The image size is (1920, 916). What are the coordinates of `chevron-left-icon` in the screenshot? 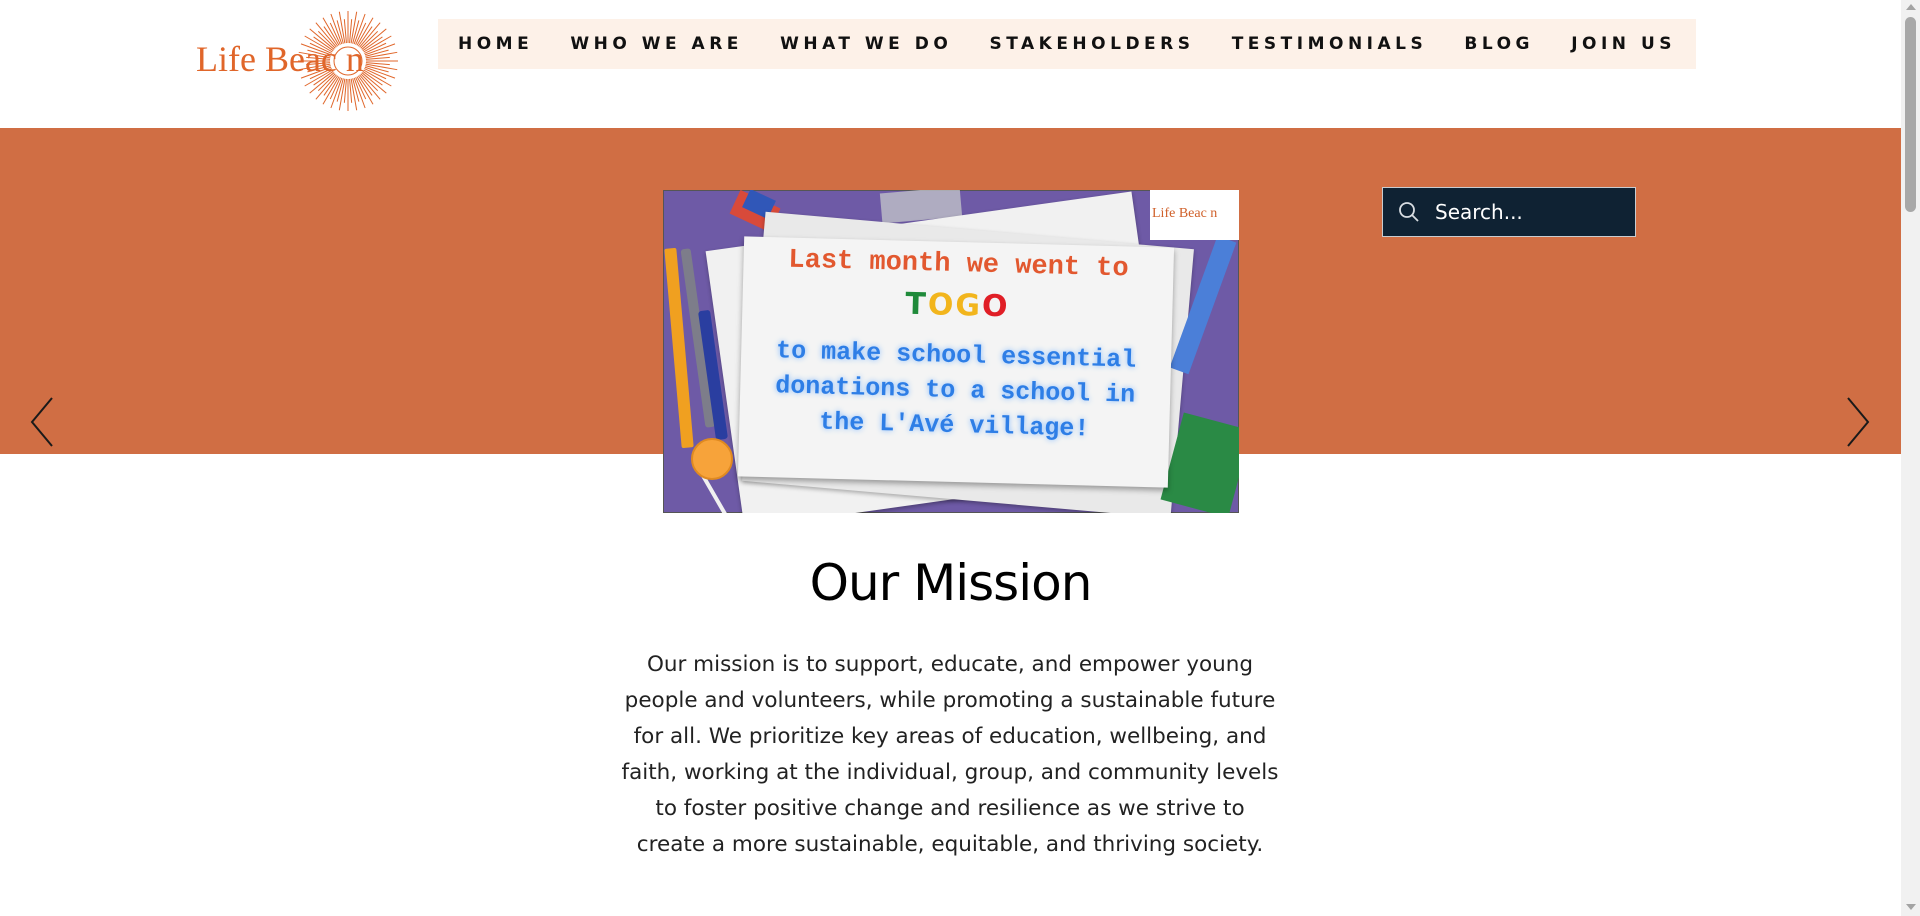 It's located at (41, 422).